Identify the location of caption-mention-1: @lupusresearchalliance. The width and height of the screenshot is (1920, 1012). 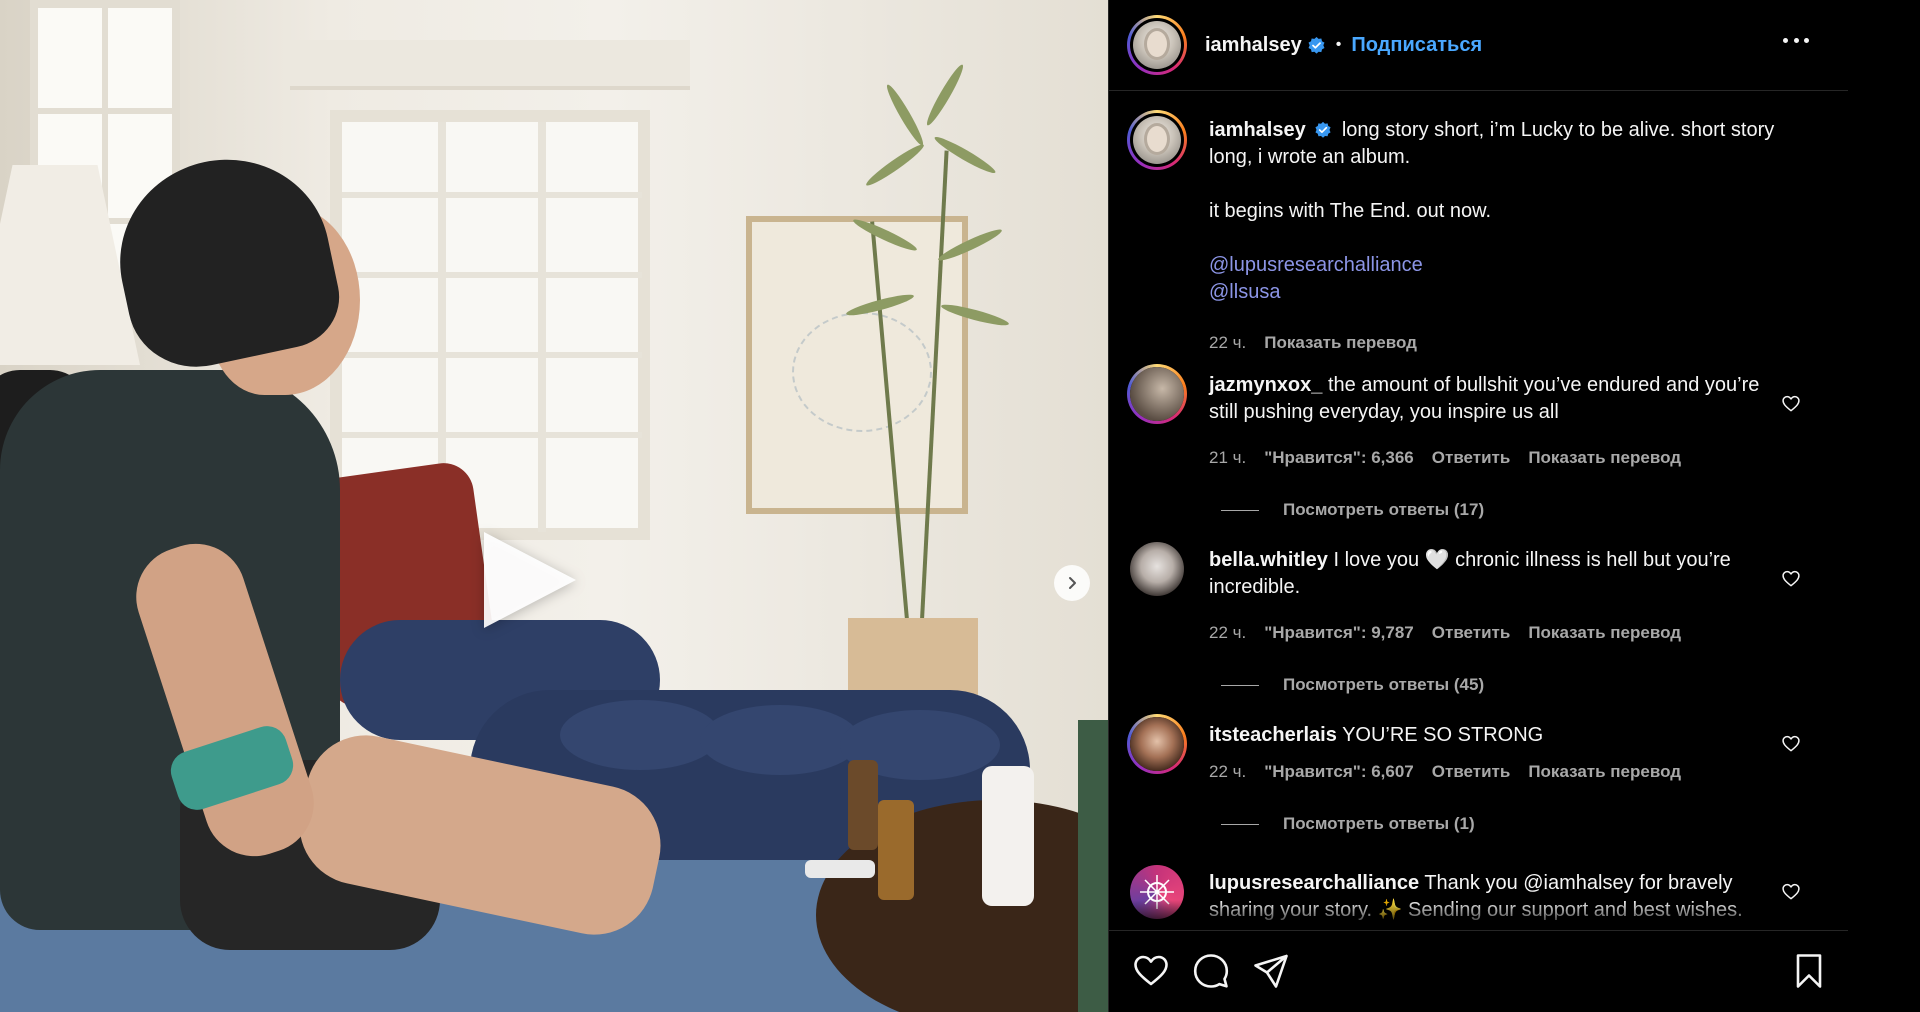
(1499, 265).